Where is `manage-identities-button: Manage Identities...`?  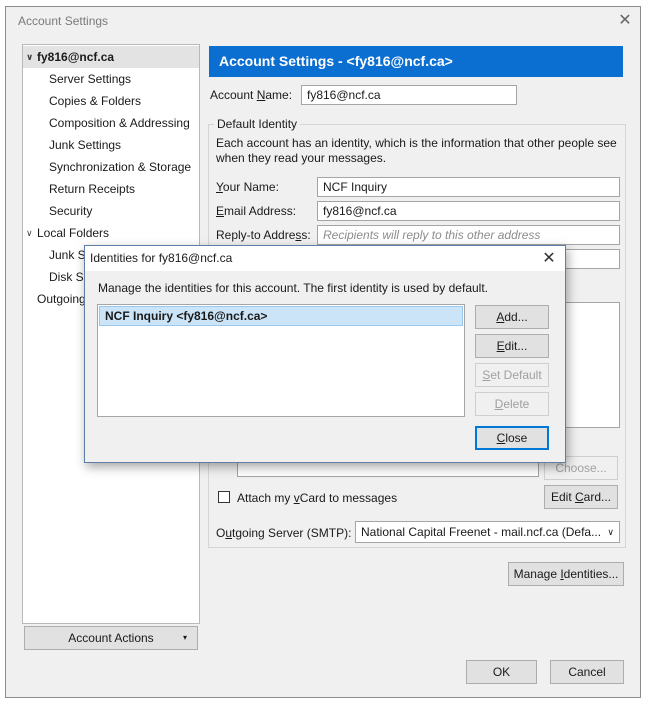
manage-identities-button: Manage Identities... is located at coordinates (566, 574).